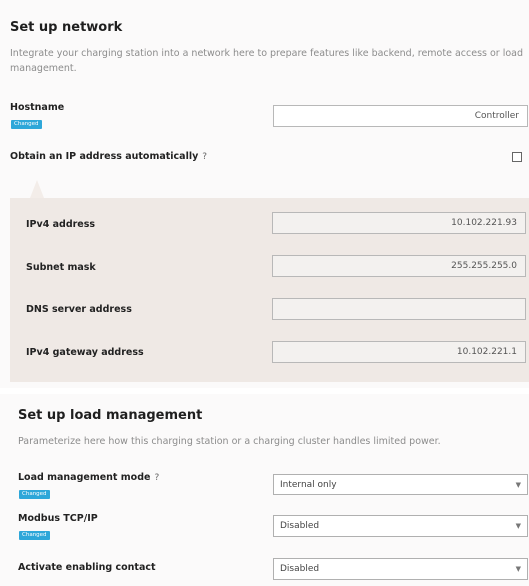 The image size is (529, 586). What do you see at coordinates (400, 116) in the screenshot?
I see `hostname-input: Controller` at bounding box center [400, 116].